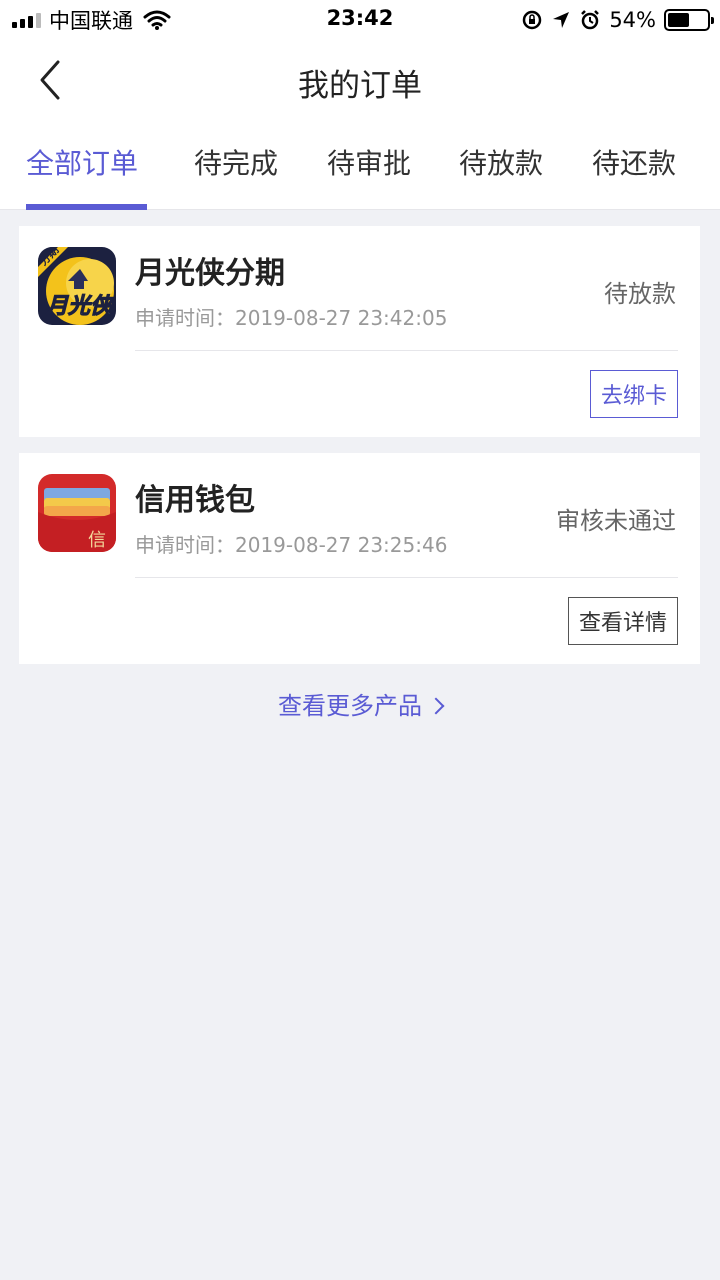 The image size is (720, 1280). I want to click on app-logo-xinyong-qianbao: 信, so click(77, 513).